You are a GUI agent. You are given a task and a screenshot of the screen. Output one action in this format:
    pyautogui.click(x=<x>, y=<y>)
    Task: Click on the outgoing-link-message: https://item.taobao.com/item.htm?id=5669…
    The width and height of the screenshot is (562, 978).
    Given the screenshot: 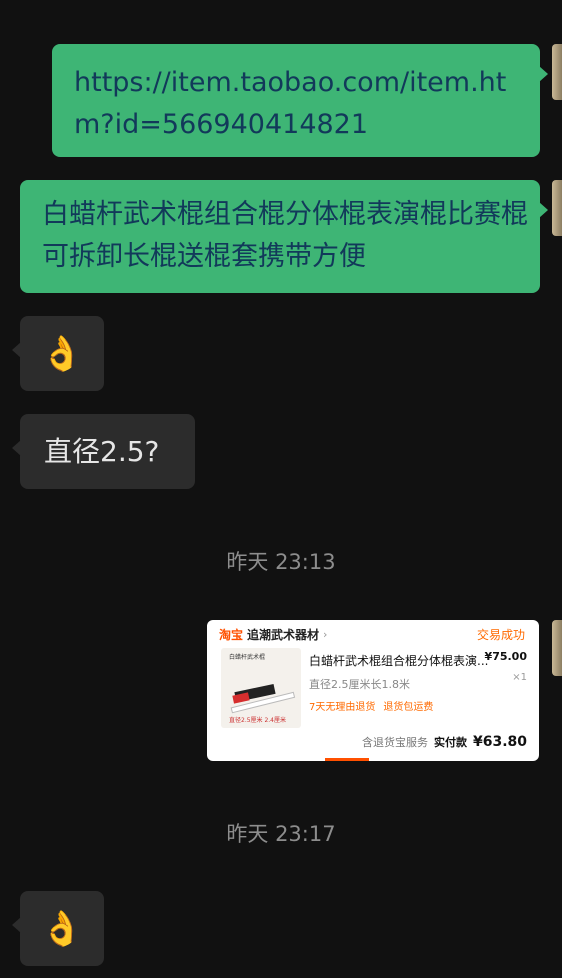 What is the action you would take?
    pyautogui.click(x=300, y=100)
    